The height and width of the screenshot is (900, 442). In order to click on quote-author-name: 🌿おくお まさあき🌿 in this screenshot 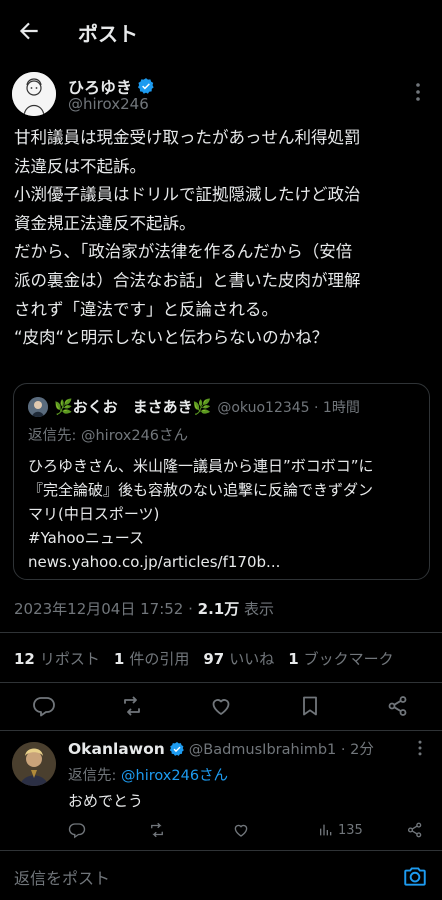, I will do `click(133, 407)`.